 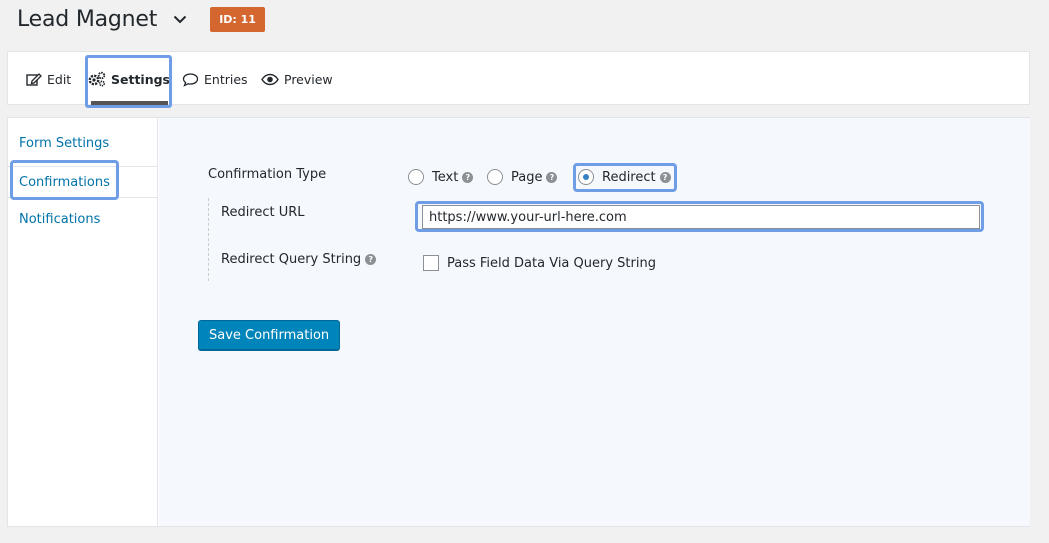 I want to click on pass-field-data-option: Pass Field Data Via Query String, so click(x=539, y=263).